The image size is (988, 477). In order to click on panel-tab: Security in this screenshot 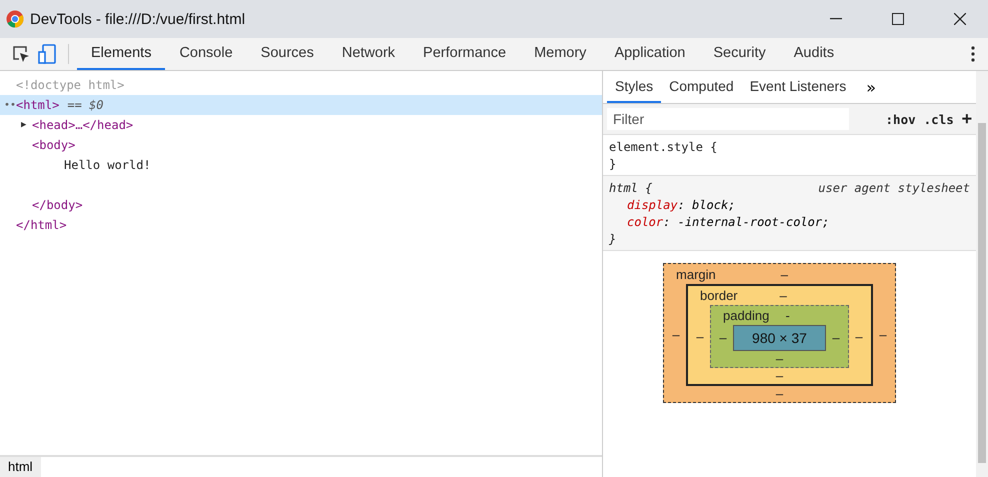, I will do `click(739, 54)`.